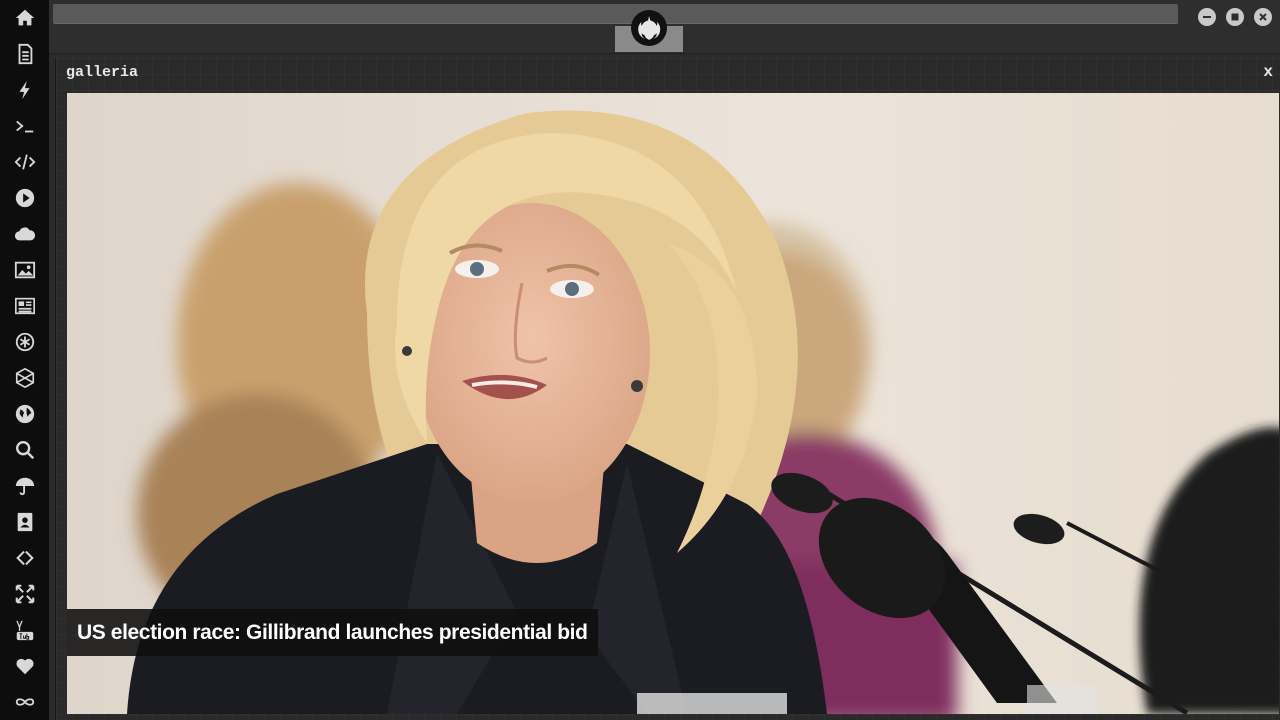 This screenshot has height=720, width=1280. Describe the element at coordinates (1268, 72) in the screenshot. I see `panel-close-button: x` at that location.